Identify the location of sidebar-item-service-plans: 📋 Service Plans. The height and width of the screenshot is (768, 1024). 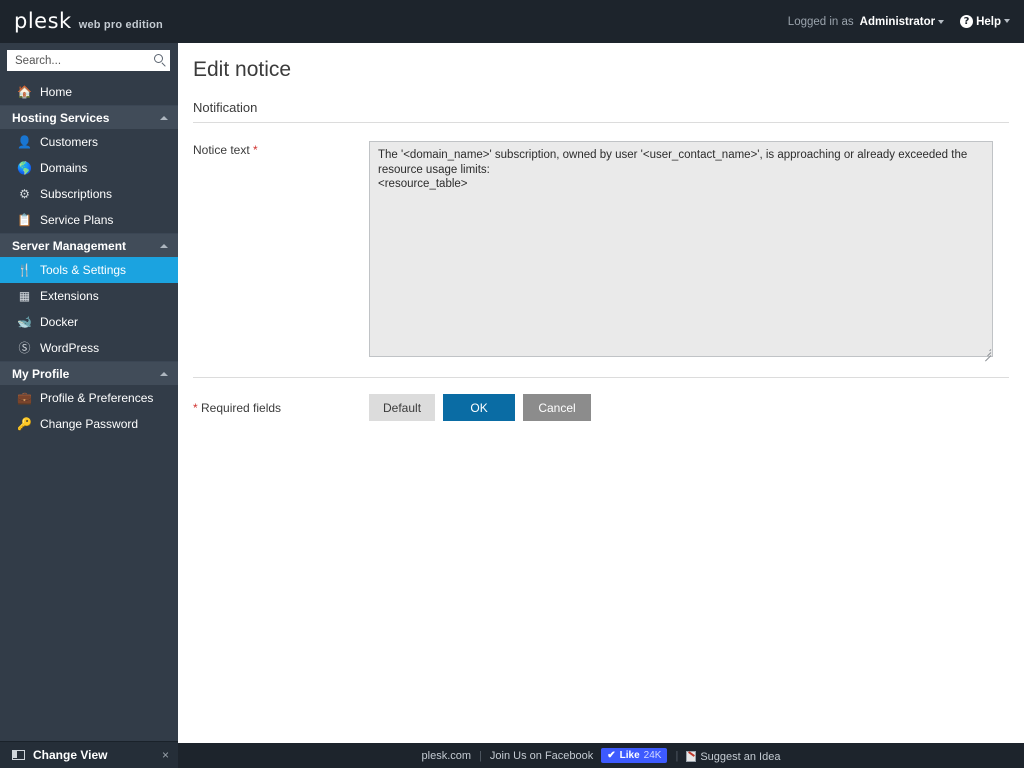
(89, 220).